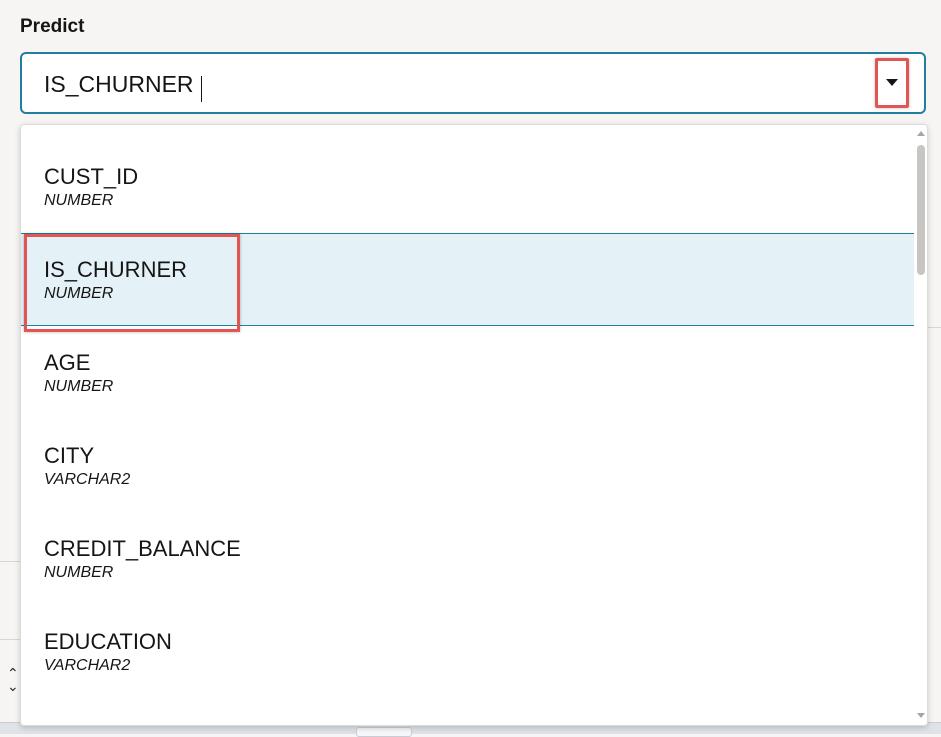 The height and width of the screenshot is (737, 941). I want to click on caret-down-icon, so click(892, 82).